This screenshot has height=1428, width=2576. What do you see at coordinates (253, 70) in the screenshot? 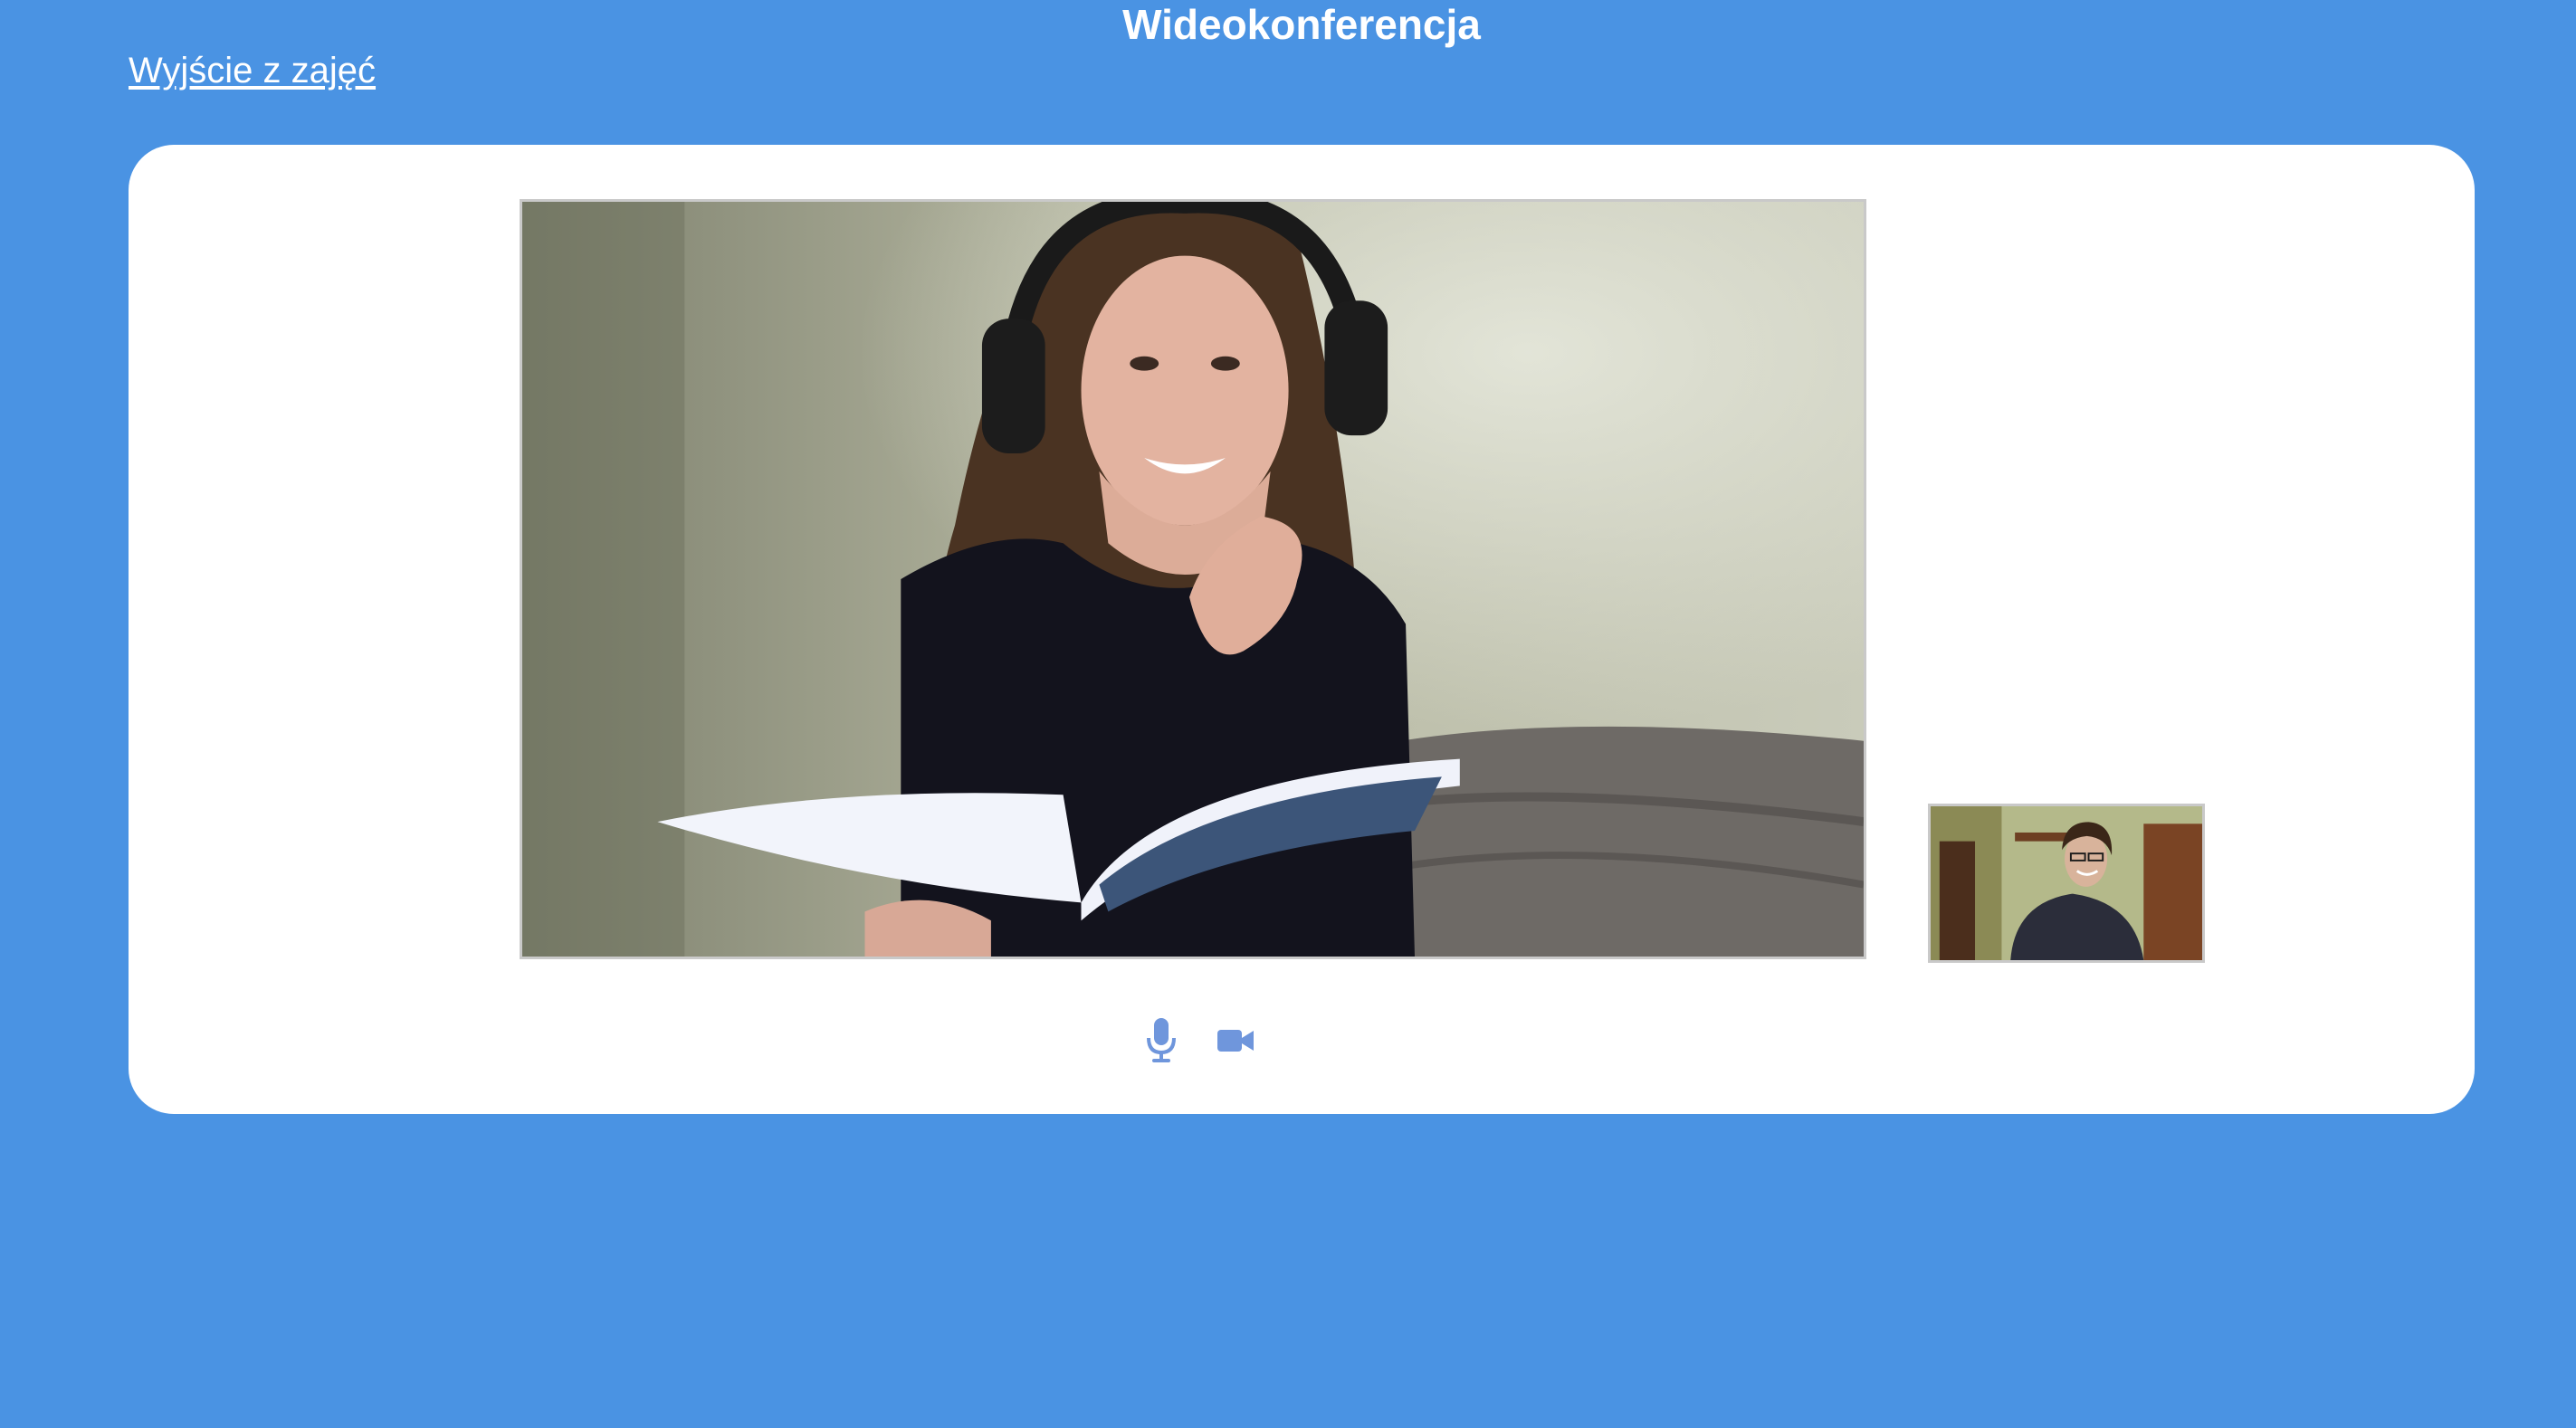
I see `exit-class-link: Wyjście z zajęć` at bounding box center [253, 70].